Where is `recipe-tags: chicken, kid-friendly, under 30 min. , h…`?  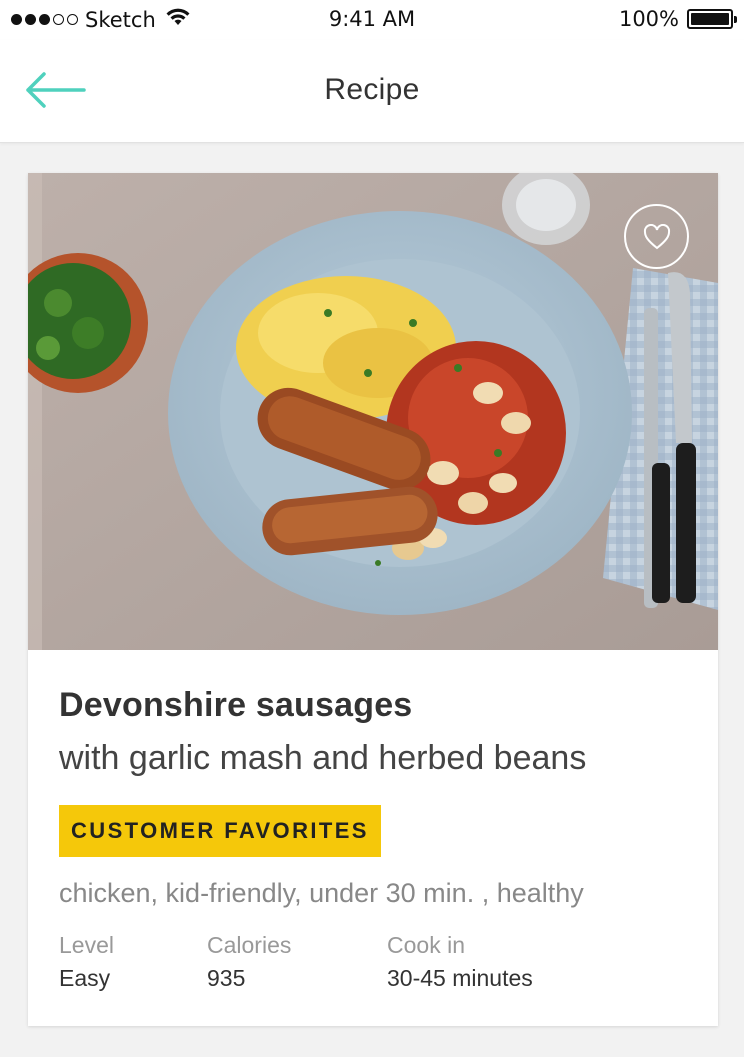 recipe-tags: chicken, kid-friendly, under 30 min. , h… is located at coordinates (321, 893).